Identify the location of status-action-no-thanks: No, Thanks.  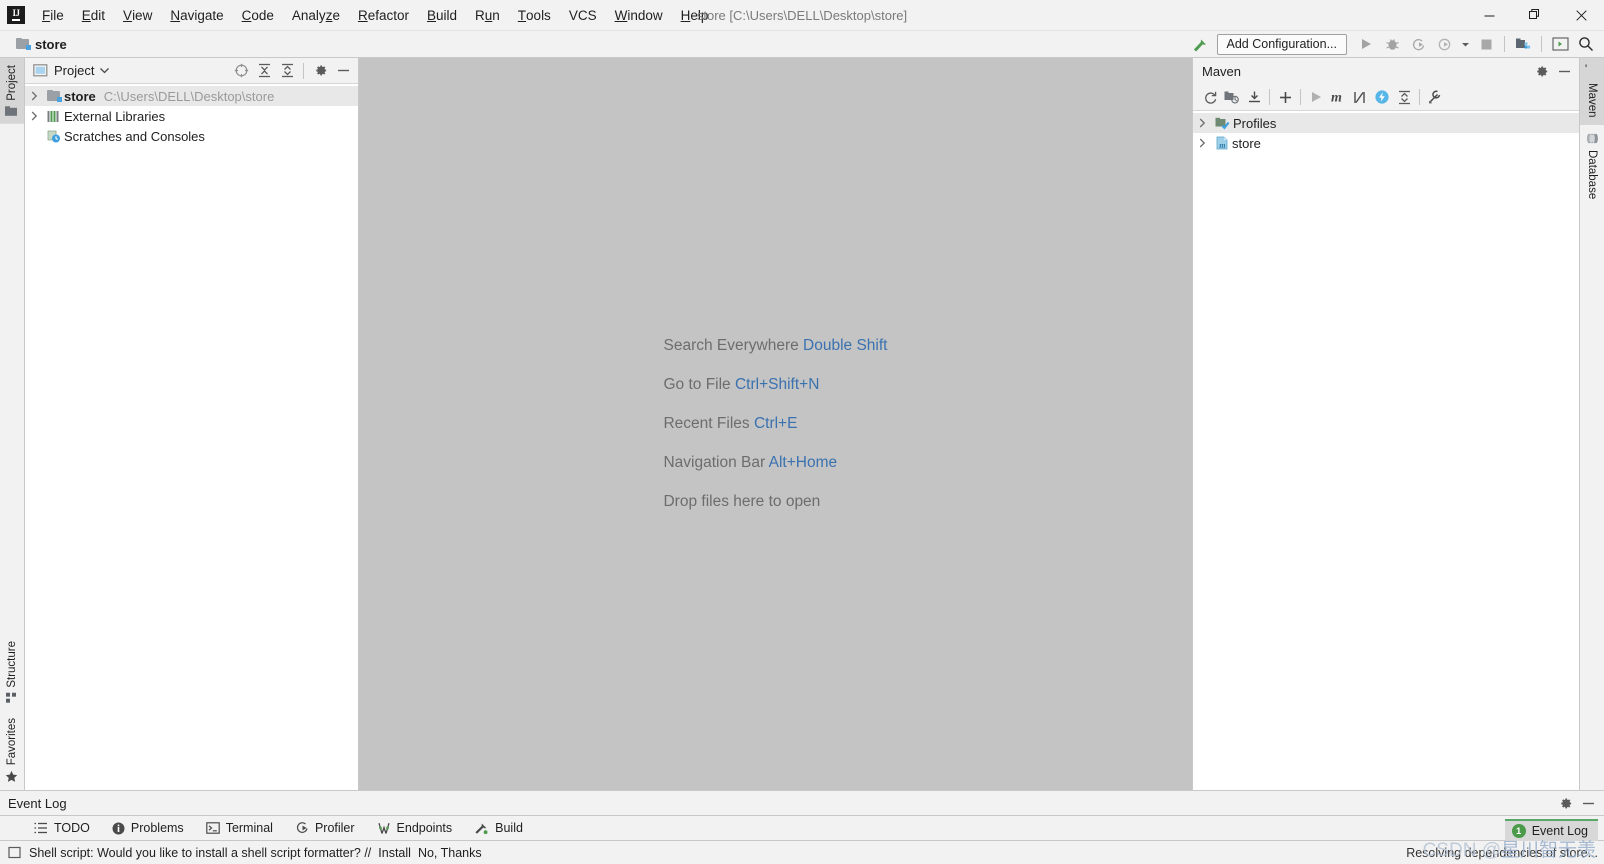
(450, 853).